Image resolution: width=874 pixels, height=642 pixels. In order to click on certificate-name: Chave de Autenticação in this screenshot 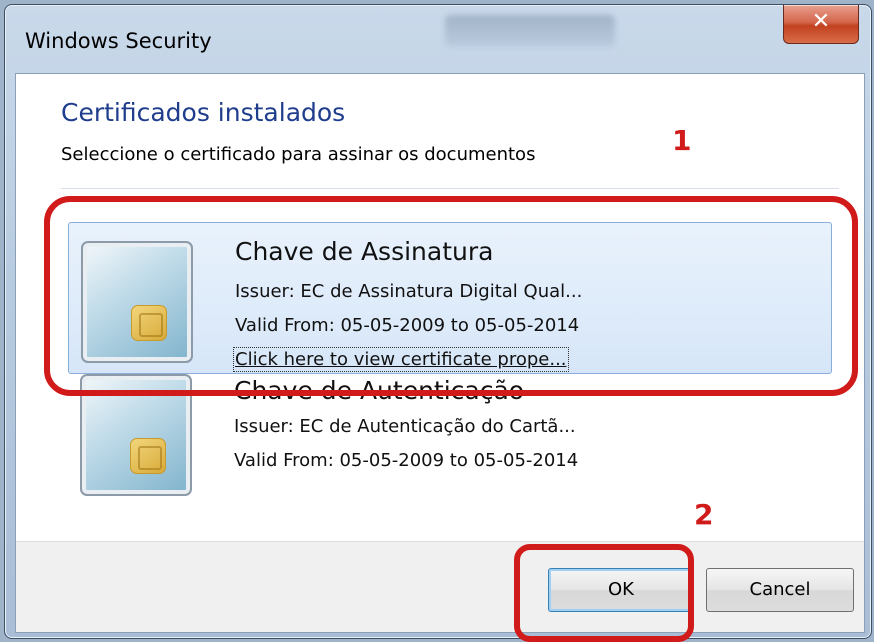, I will do `click(379, 390)`.